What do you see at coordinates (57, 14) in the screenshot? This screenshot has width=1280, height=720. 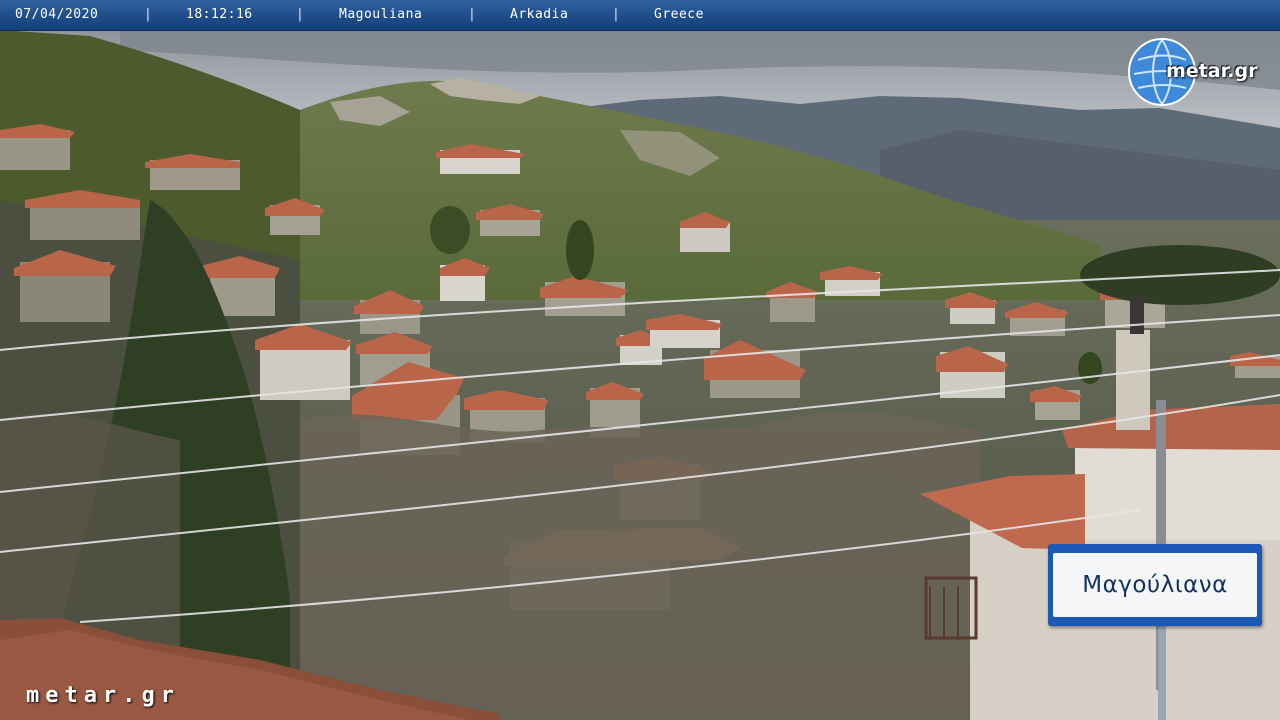 I see `date-text: 07/04/2020` at bounding box center [57, 14].